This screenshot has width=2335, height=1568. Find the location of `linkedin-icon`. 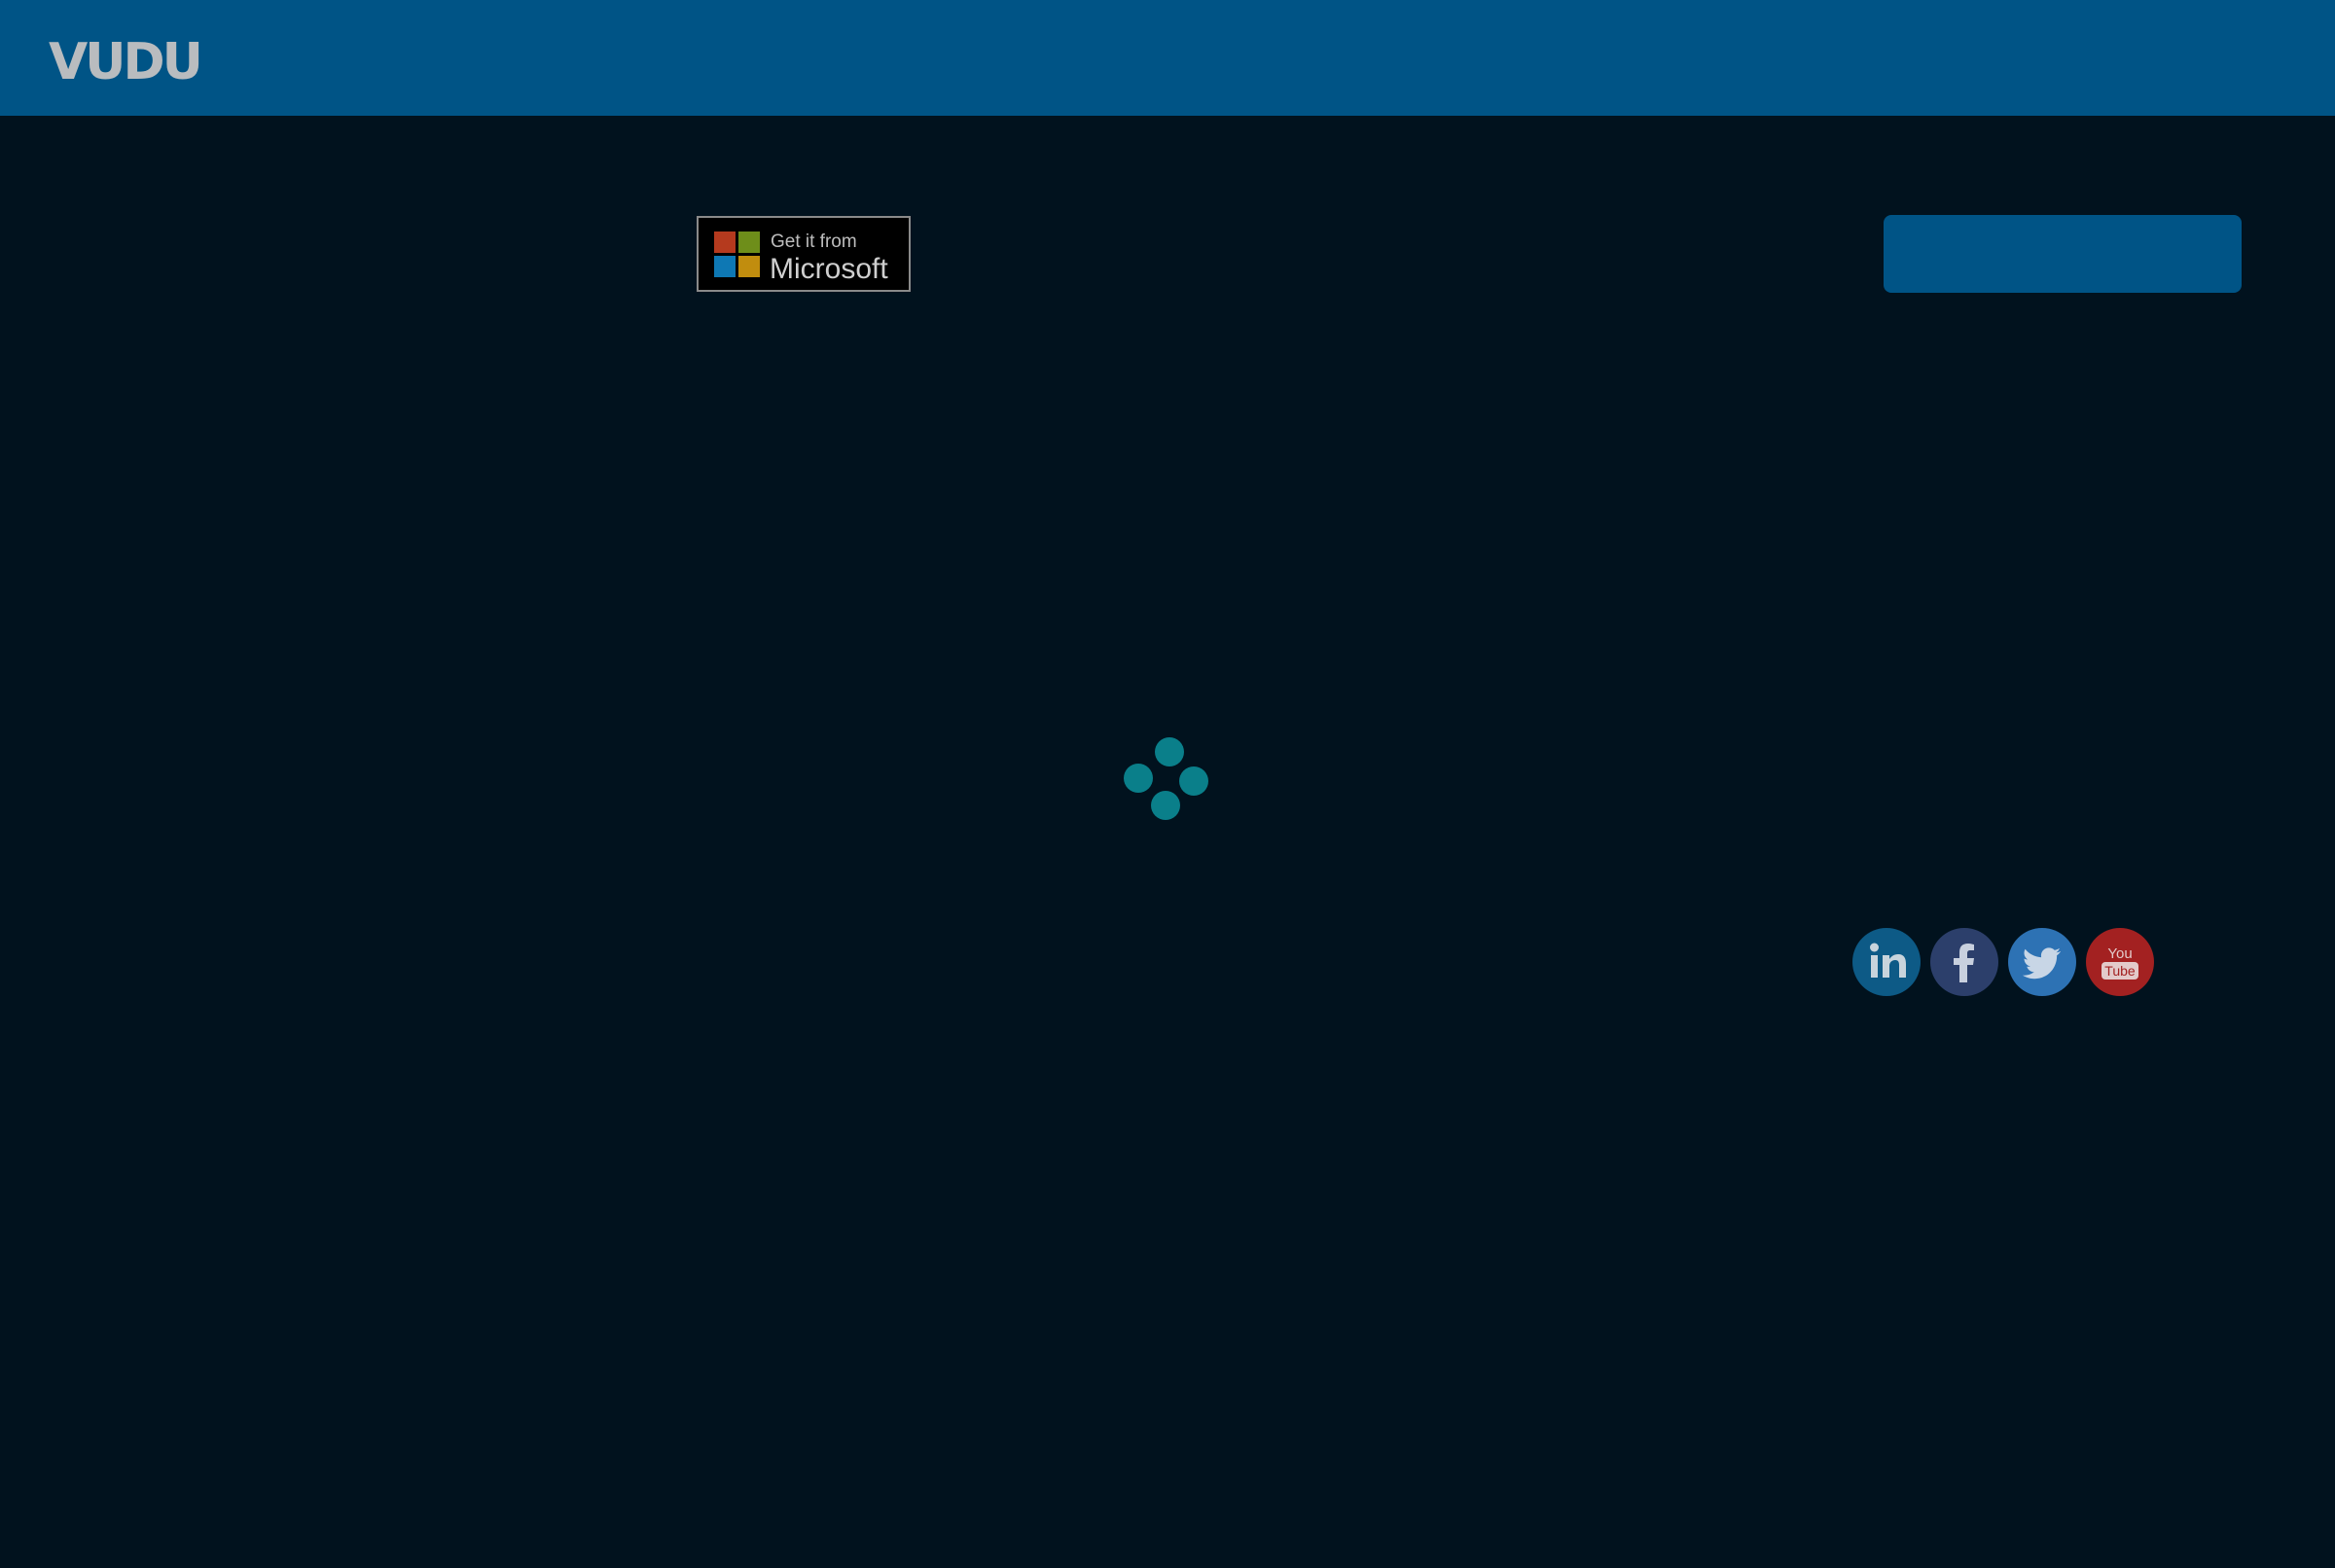

linkedin-icon is located at coordinates (1886, 962).